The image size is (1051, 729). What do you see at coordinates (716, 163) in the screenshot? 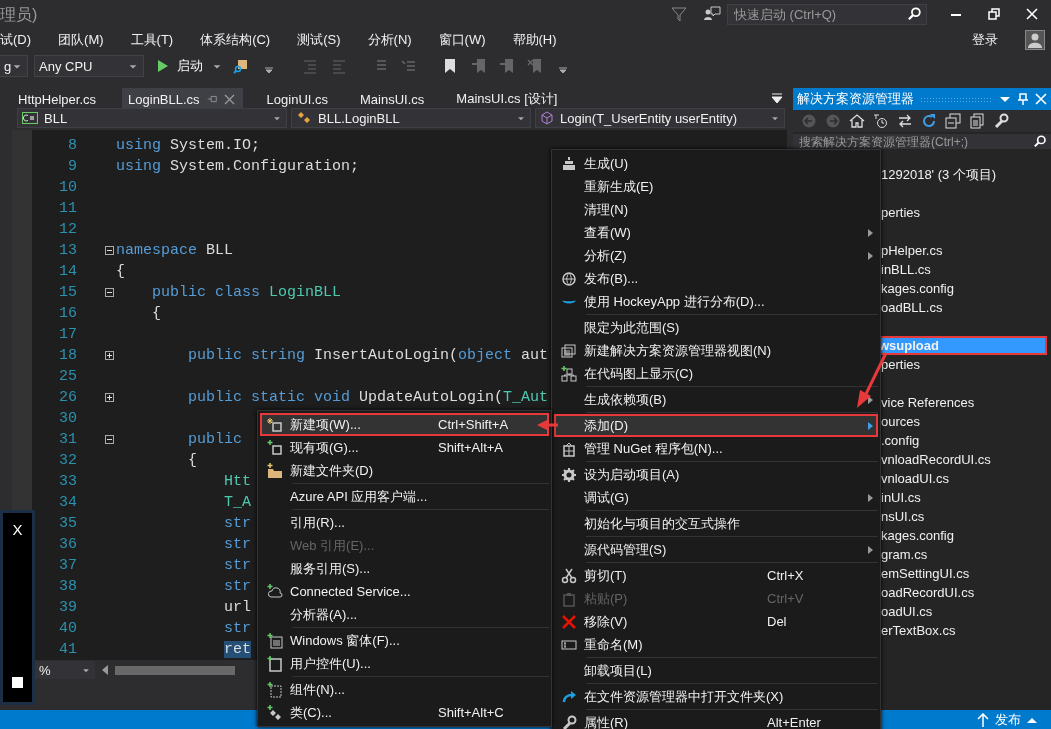
I see `menu-item: 生成(U)` at bounding box center [716, 163].